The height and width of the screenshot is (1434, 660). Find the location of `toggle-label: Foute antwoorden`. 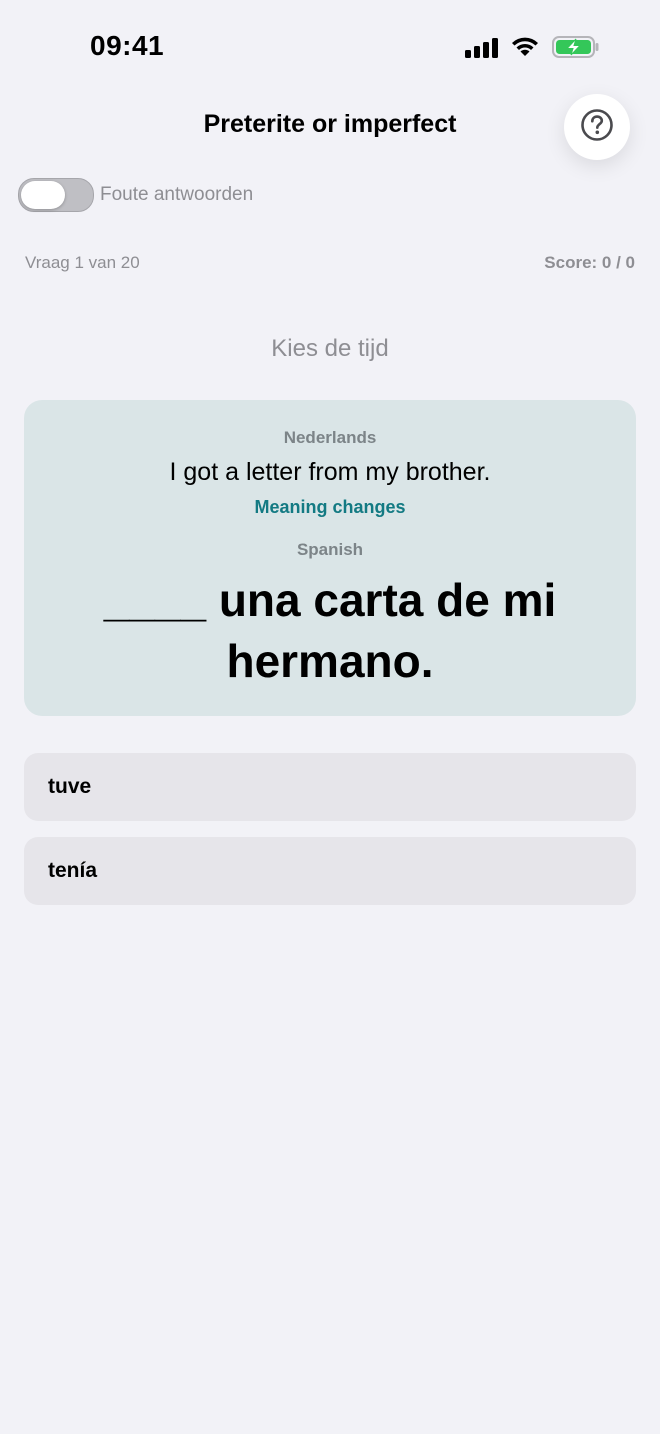

toggle-label: Foute antwoorden is located at coordinates (177, 194).